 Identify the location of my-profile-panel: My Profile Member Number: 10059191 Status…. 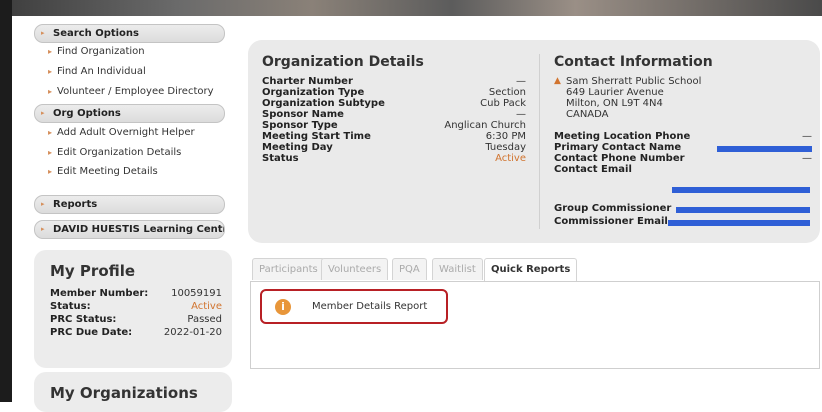
(133, 309).